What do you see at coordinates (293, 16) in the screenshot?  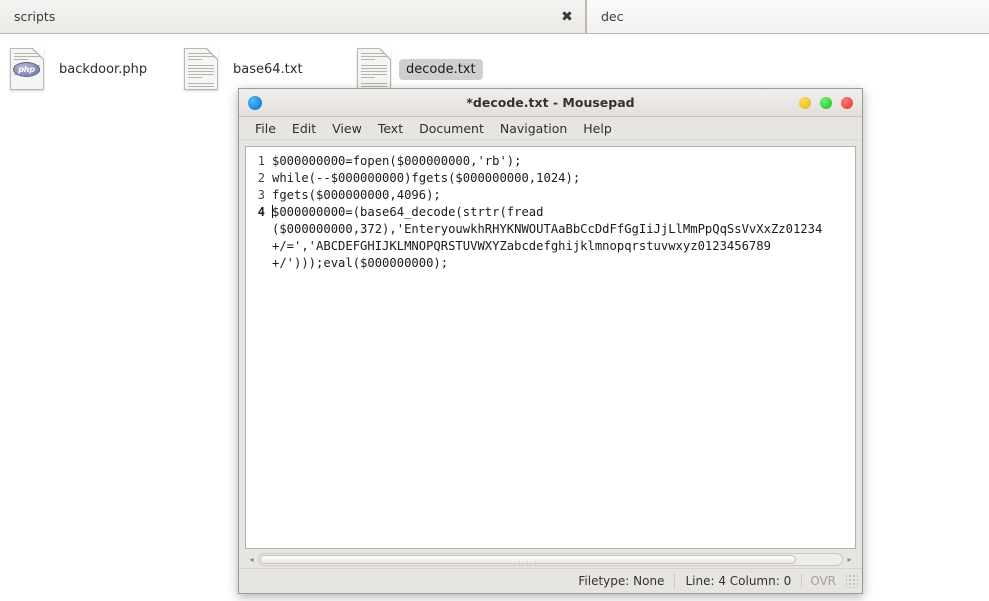 I see `tab-scripts: scripts ✖` at bounding box center [293, 16].